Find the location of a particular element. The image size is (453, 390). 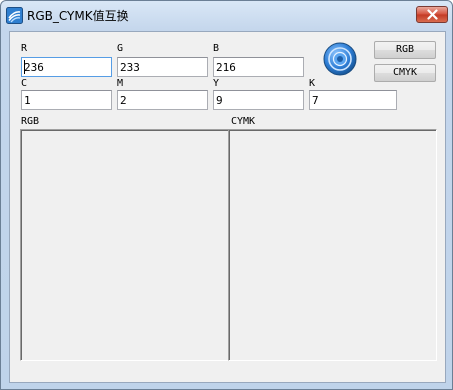

b-label: B is located at coordinates (216, 48).